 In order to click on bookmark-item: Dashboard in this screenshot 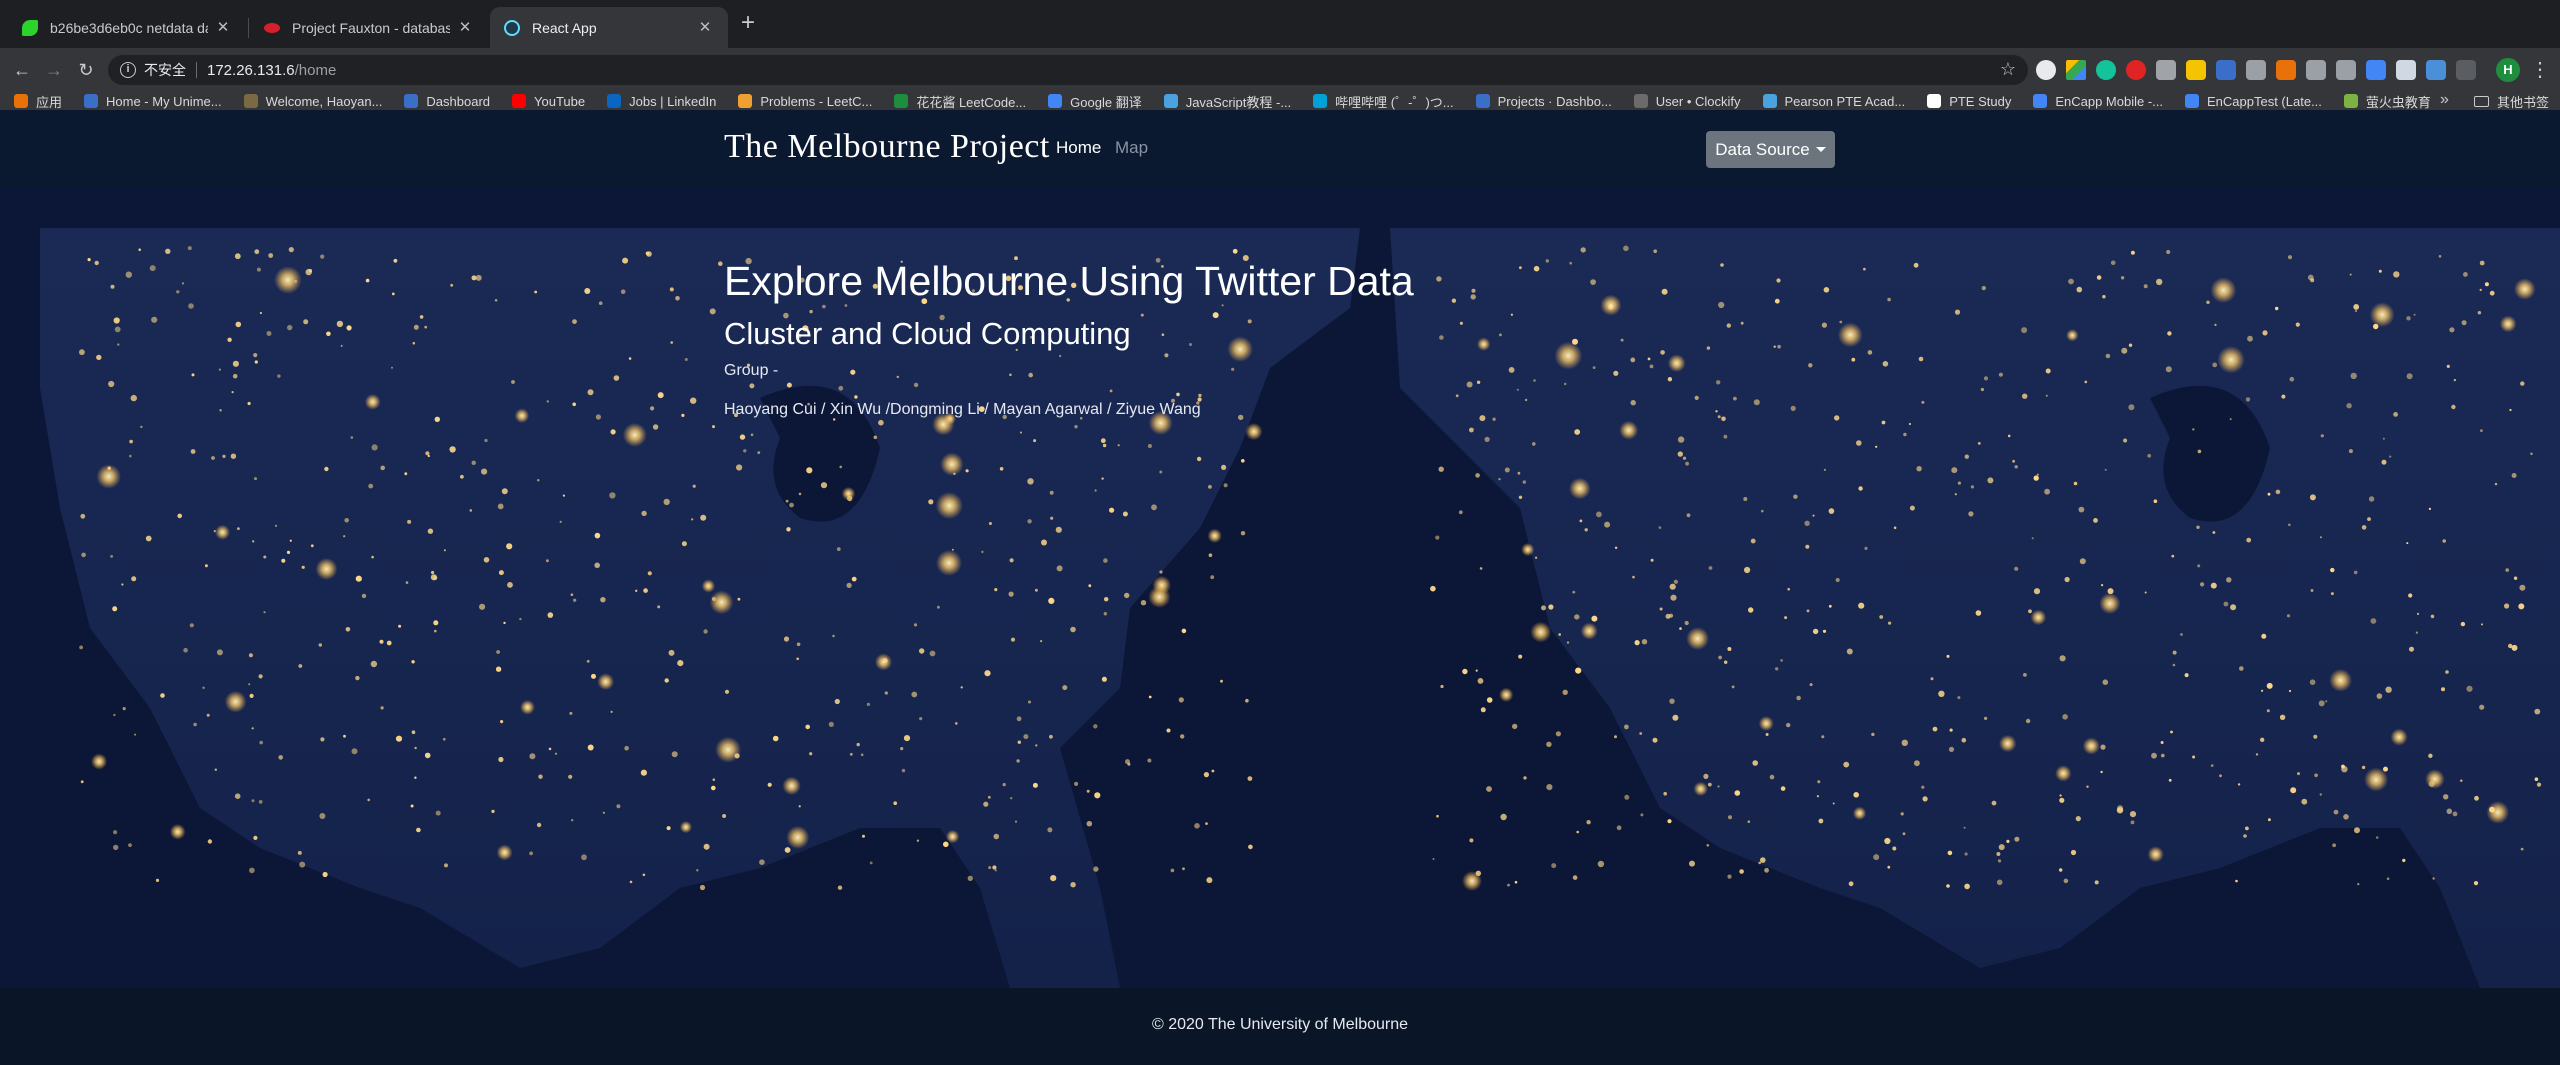, I will do `click(447, 101)`.